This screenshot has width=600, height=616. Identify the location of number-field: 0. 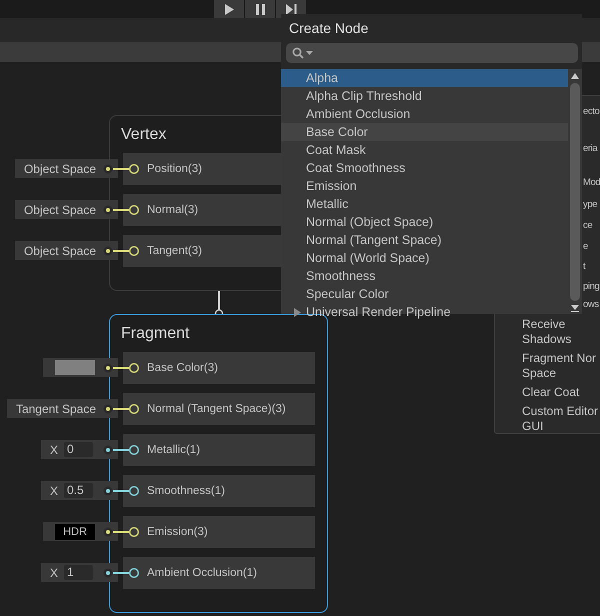
(79, 449).